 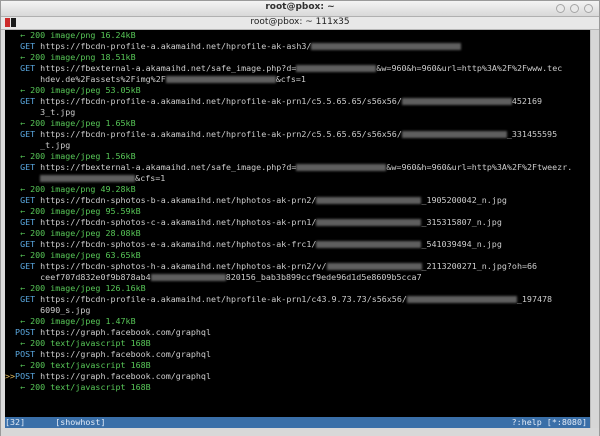 What do you see at coordinates (461, 222) in the screenshot?
I see `request-url-tail: _315315807_n.jpg` at bounding box center [461, 222].